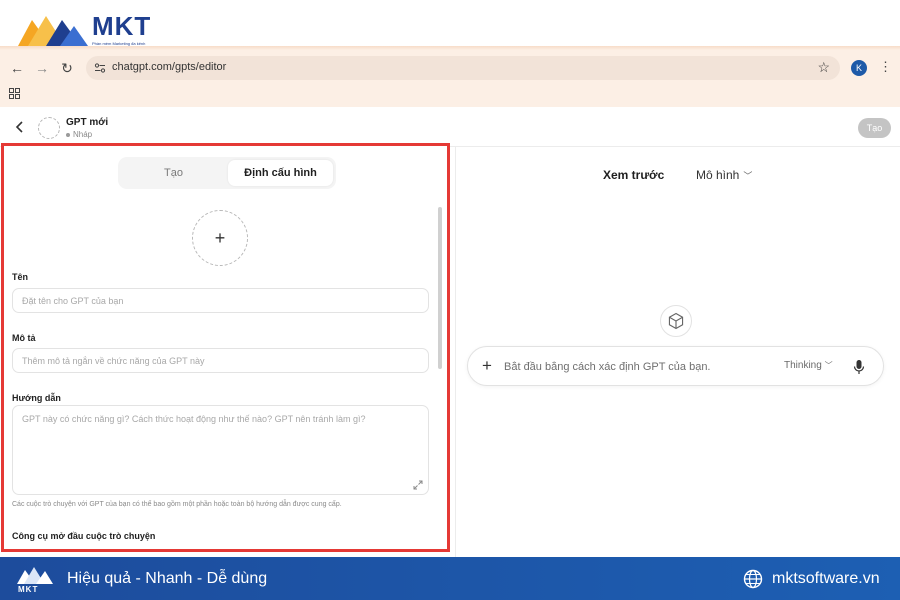 This screenshot has width=900, height=600. I want to click on preview-title: Xem trước, so click(634, 175).